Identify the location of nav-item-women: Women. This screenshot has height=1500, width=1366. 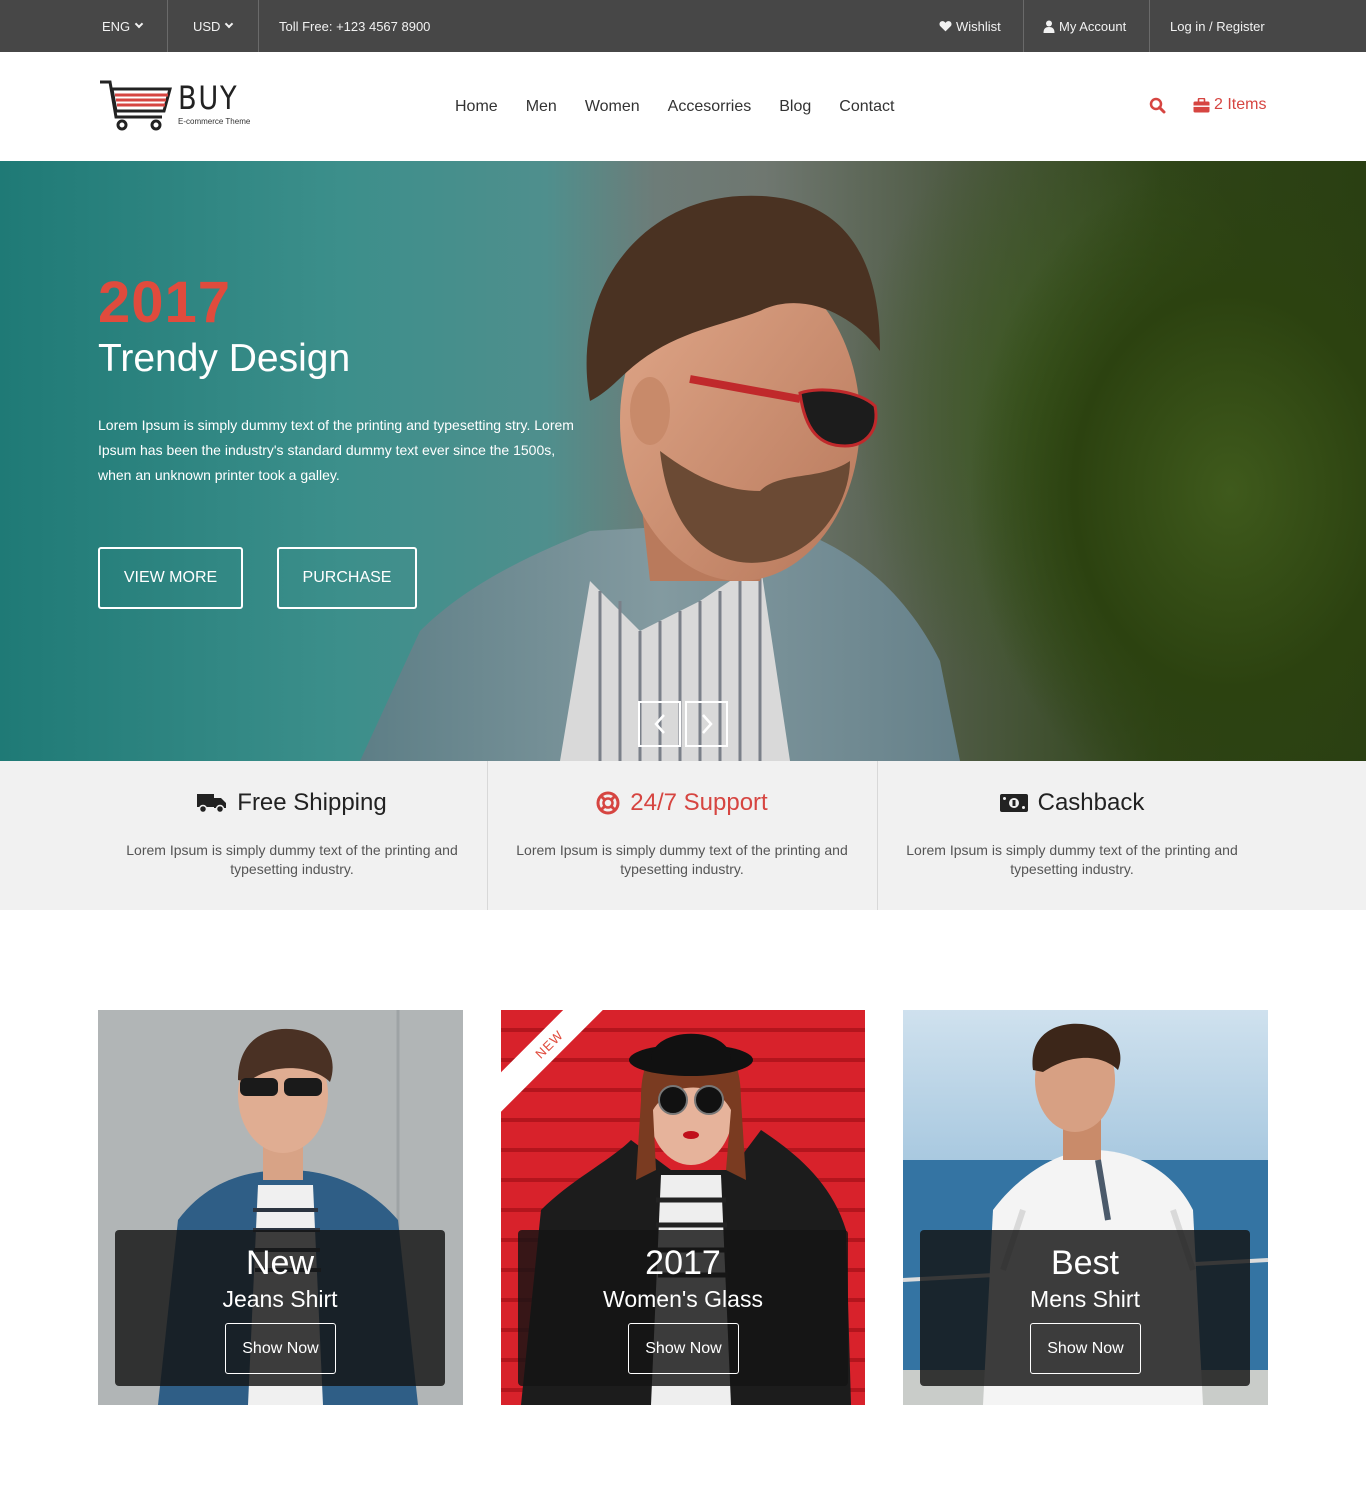
(612, 107).